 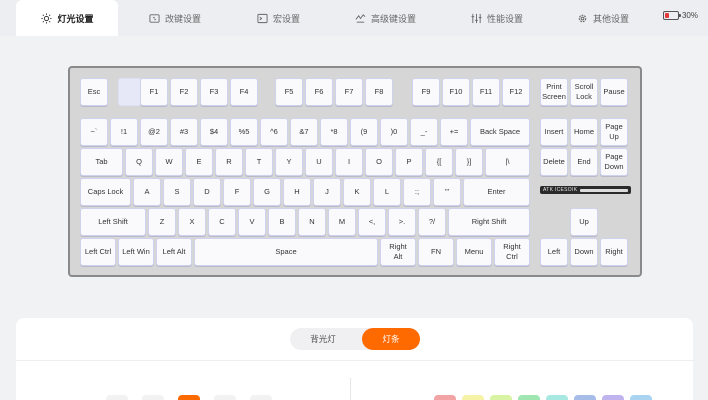 I want to click on key-2: @2, so click(x=154, y=132).